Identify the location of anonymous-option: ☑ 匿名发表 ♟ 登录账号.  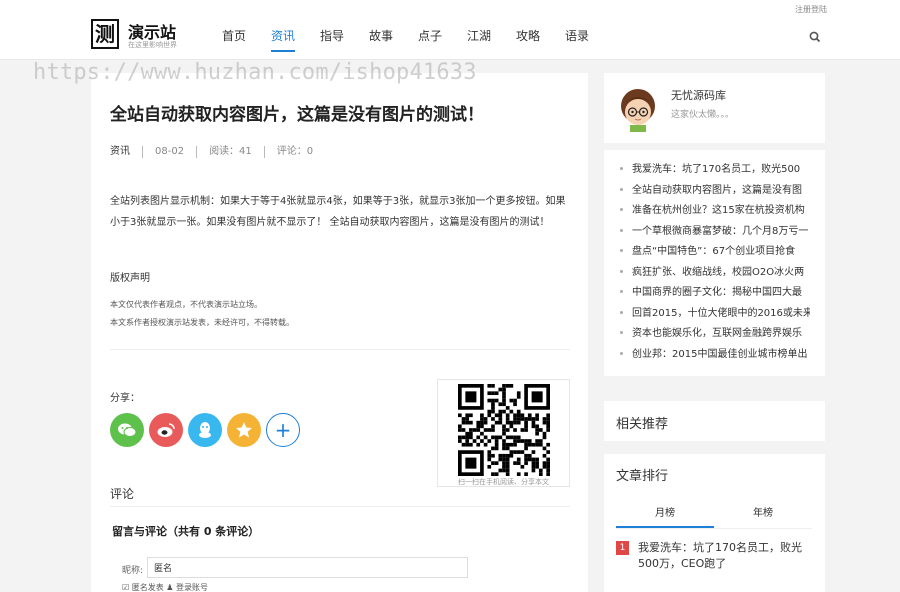
(165, 587).